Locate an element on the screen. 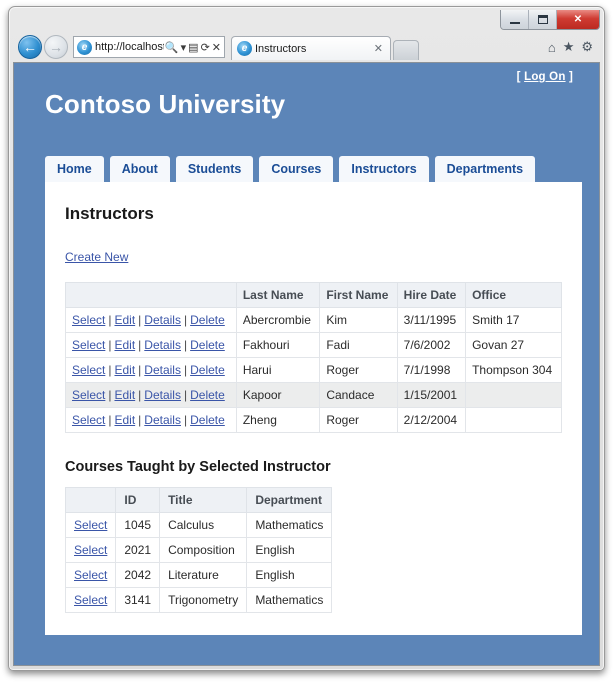  cell-first-name: Roger is located at coordinates (358, 369).